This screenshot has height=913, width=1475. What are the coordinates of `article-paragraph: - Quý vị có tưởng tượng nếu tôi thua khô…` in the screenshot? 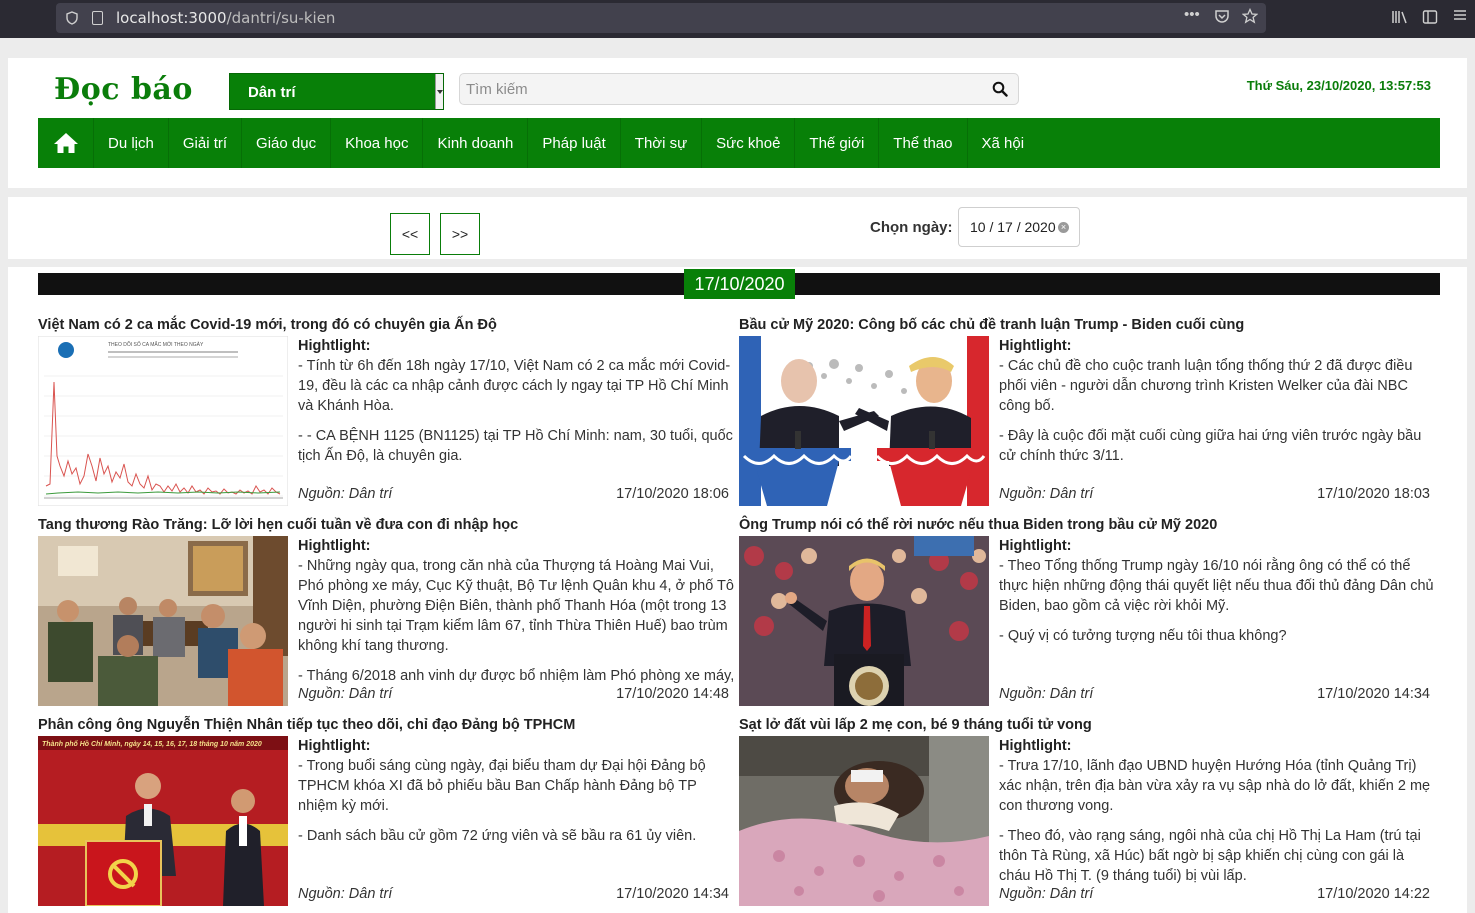 It's located at (1143, 636).